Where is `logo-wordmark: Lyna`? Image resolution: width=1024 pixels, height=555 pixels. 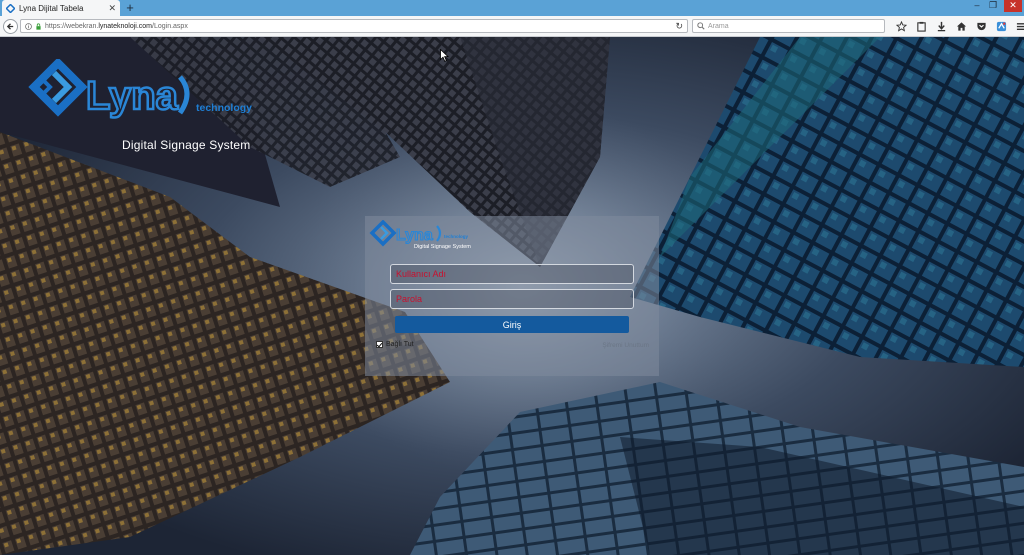
logo-wordmark: Lyna is located at coordinates (132, 96).